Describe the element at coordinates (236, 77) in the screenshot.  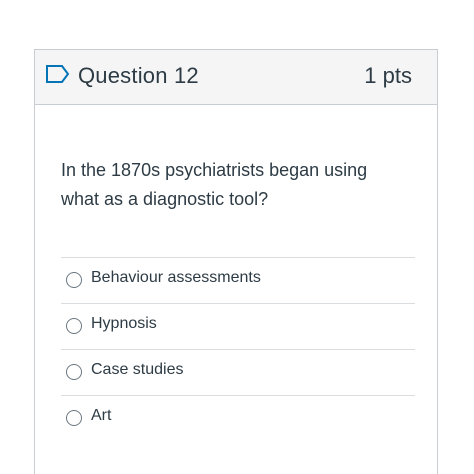
I see `question-header: Question 12 1 pts` at that location.